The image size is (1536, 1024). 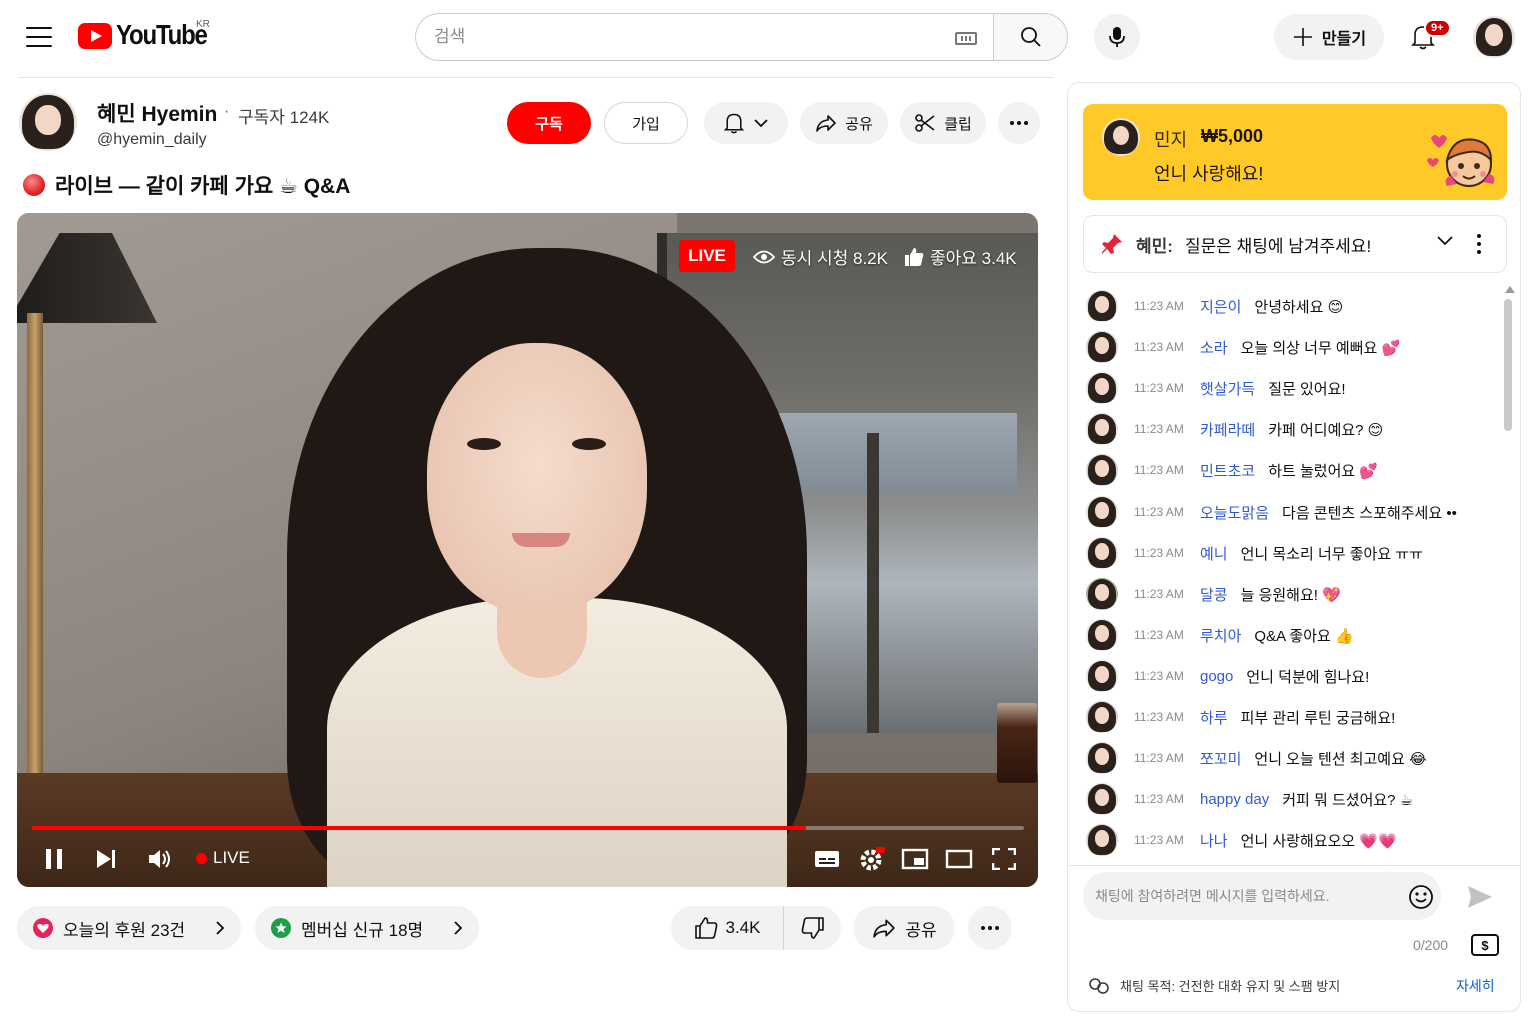 I want to click on chat-username: 오늘도맑음, so click(x=1234, y=512).